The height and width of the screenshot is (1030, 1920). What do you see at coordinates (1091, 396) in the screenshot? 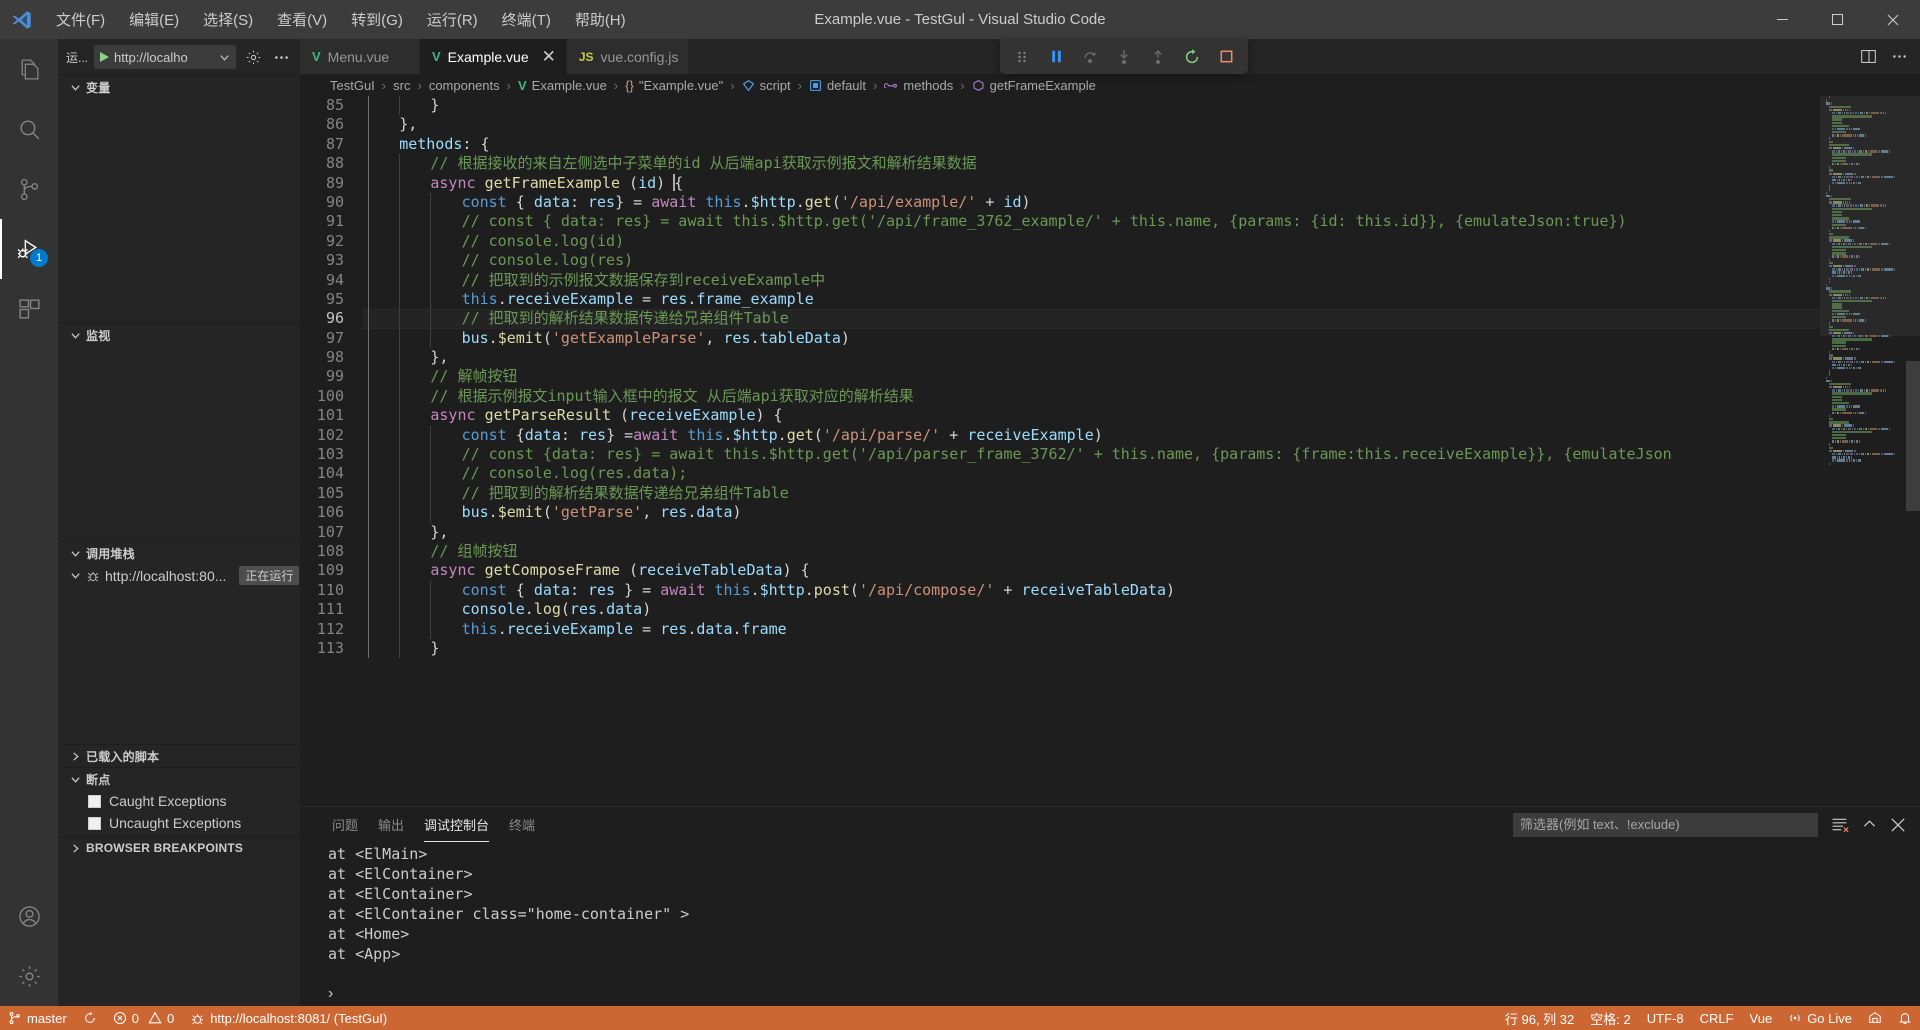
I see `code-line: // 根据示例报文input输入框中的报文 从后端api获取对应的解析结果` at bounding box center [1091, 396].